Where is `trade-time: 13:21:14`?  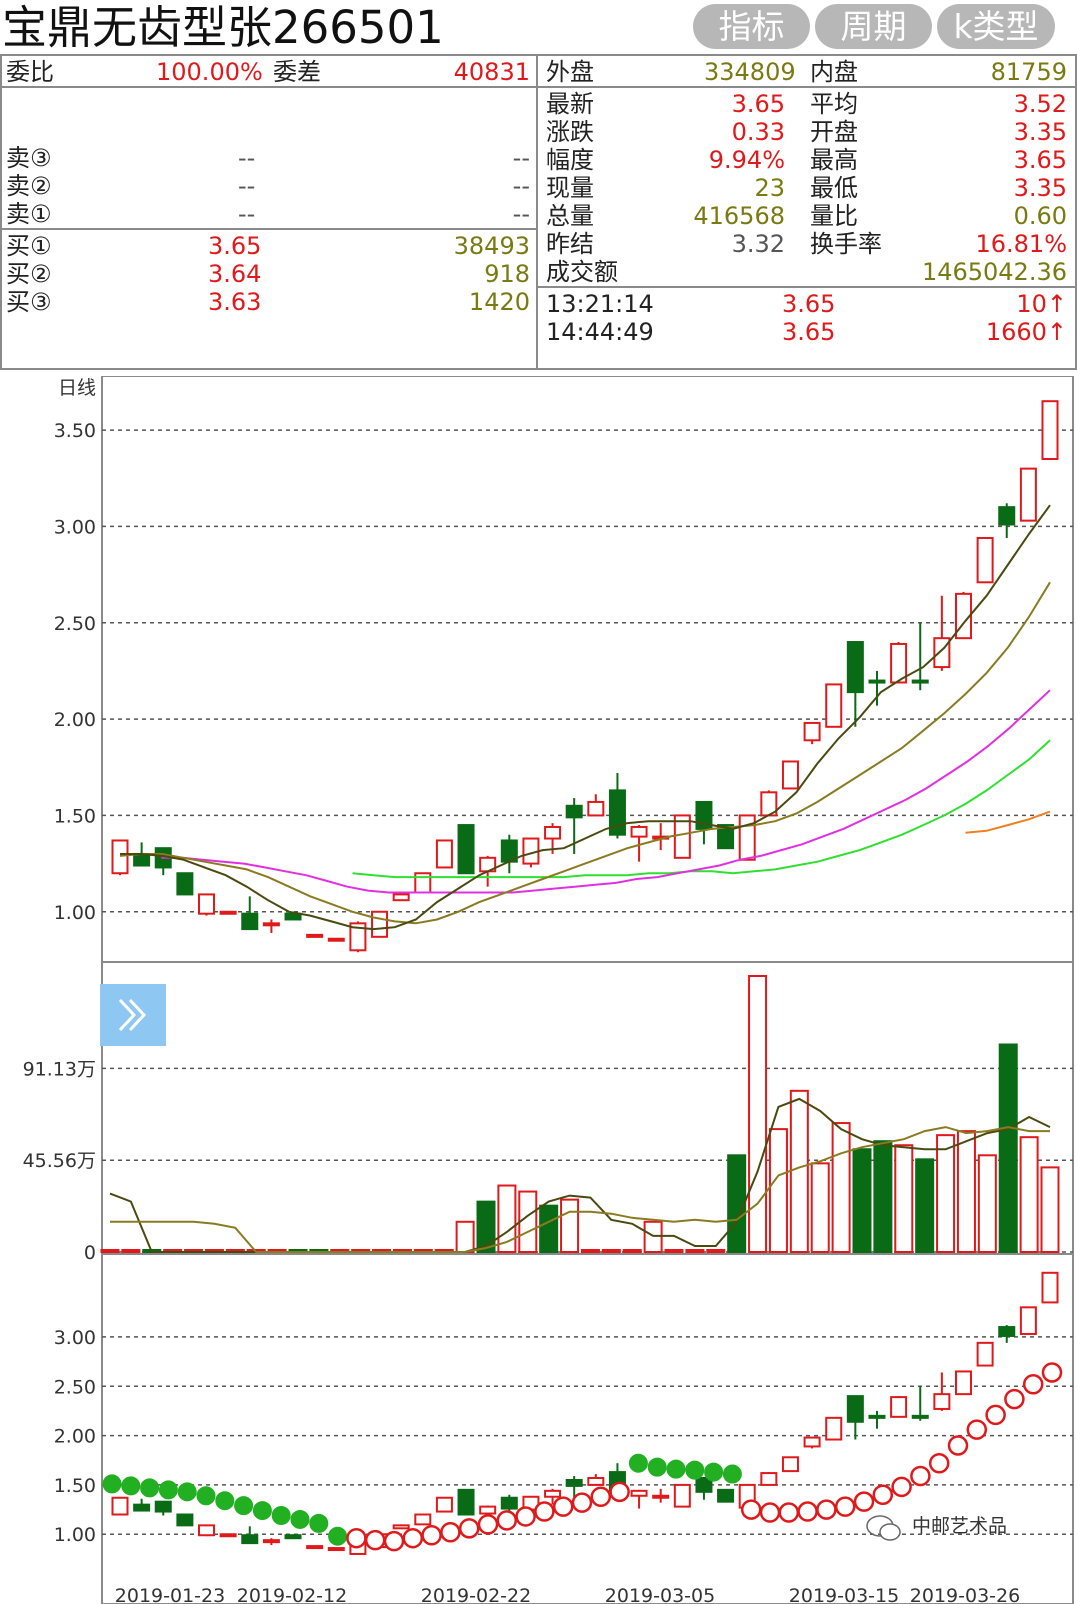
trade-time: 13:21:14 is located at coordinates (600, 304).